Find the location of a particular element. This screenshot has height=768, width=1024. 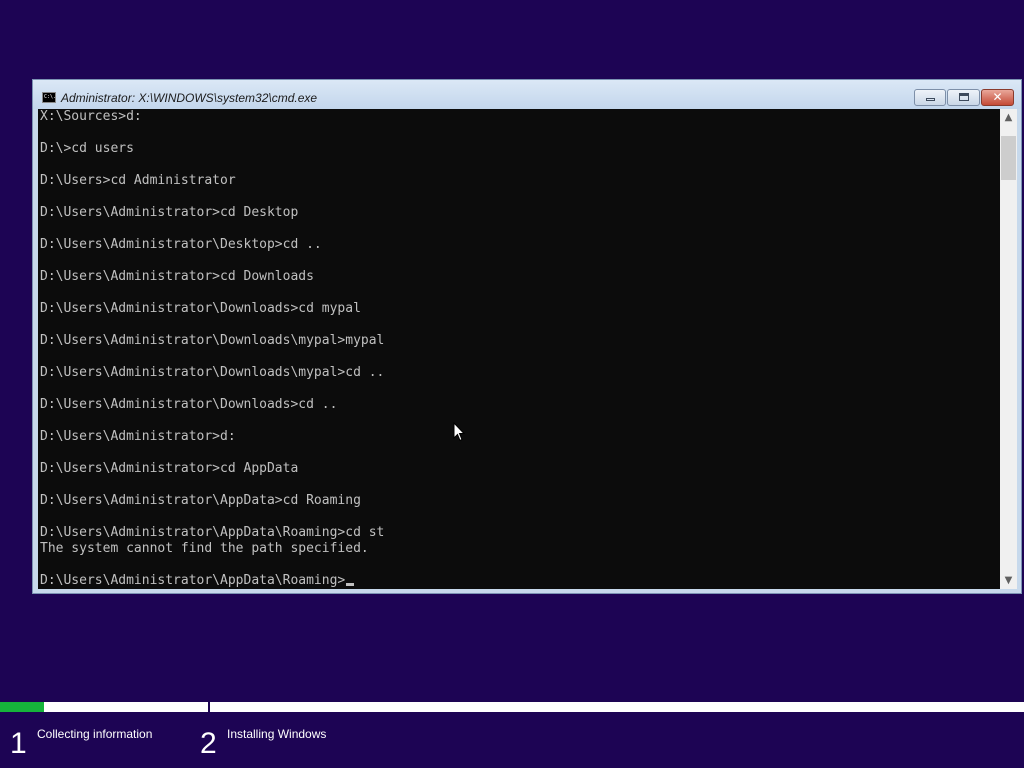

scrollbar-thumb is located at coordinates (1008, 158).